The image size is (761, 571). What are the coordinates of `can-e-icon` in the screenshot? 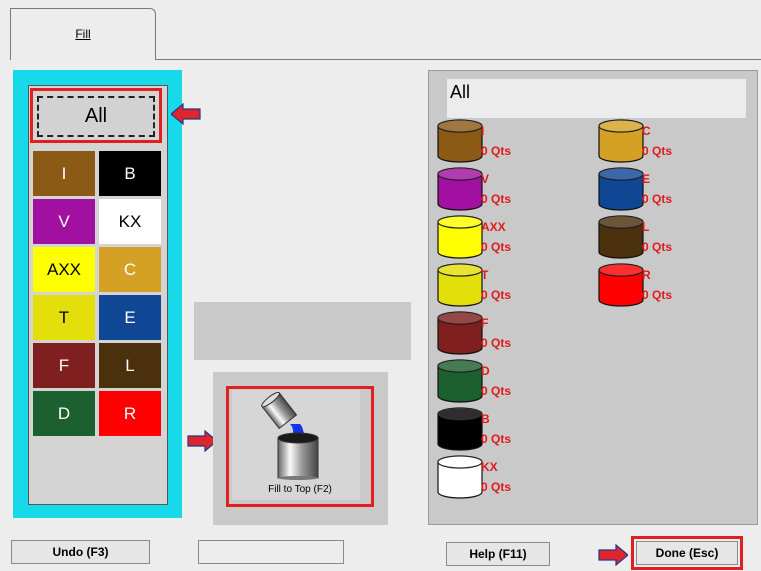 It's located at (621, 189).